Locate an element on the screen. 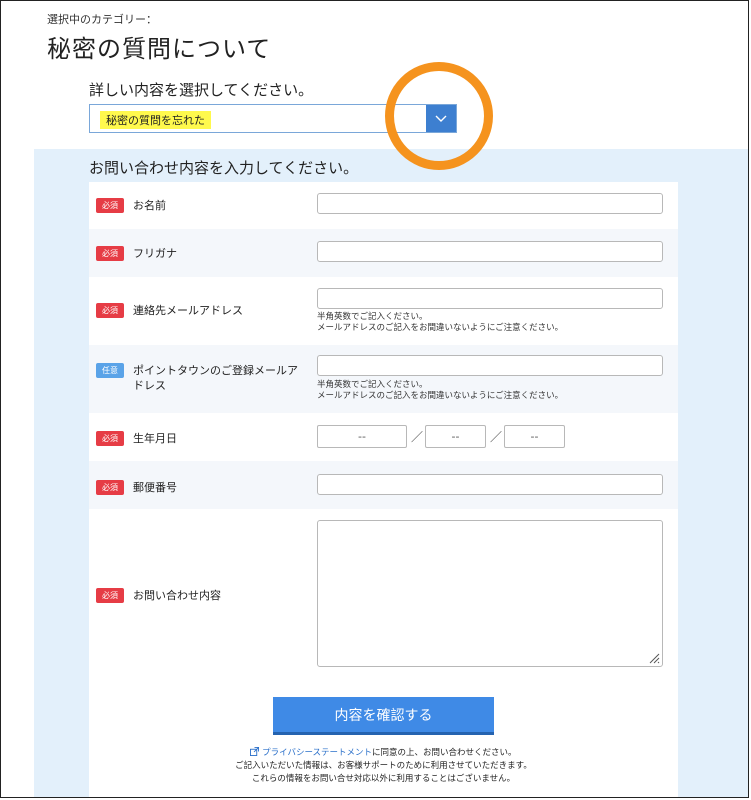 The width and height of the screenshot is (751, 800). point-email-note-2: メールアドレスのご記入をお間違いないようにご注意ください。 is located at coordinates (440, 396).